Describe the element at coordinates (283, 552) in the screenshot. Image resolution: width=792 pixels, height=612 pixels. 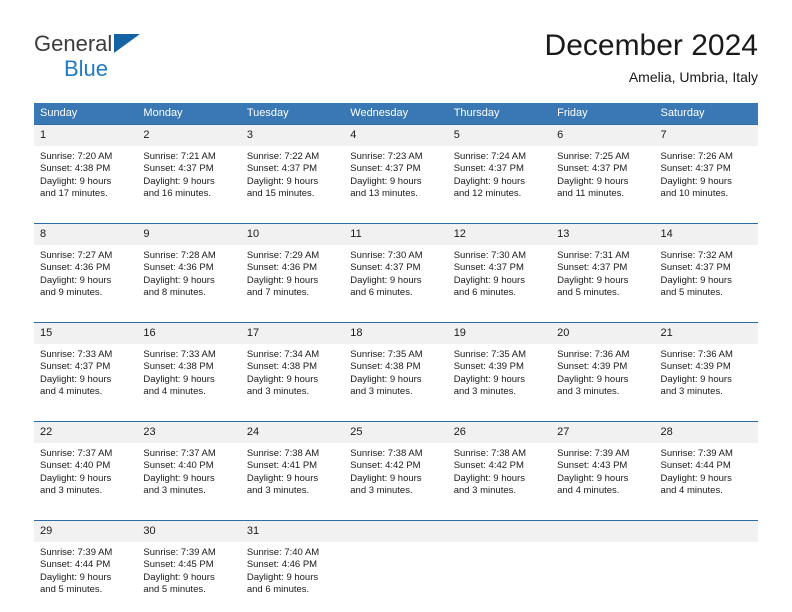
I see `sunrise-text: Sunrise: 7:40 AM` at that location.